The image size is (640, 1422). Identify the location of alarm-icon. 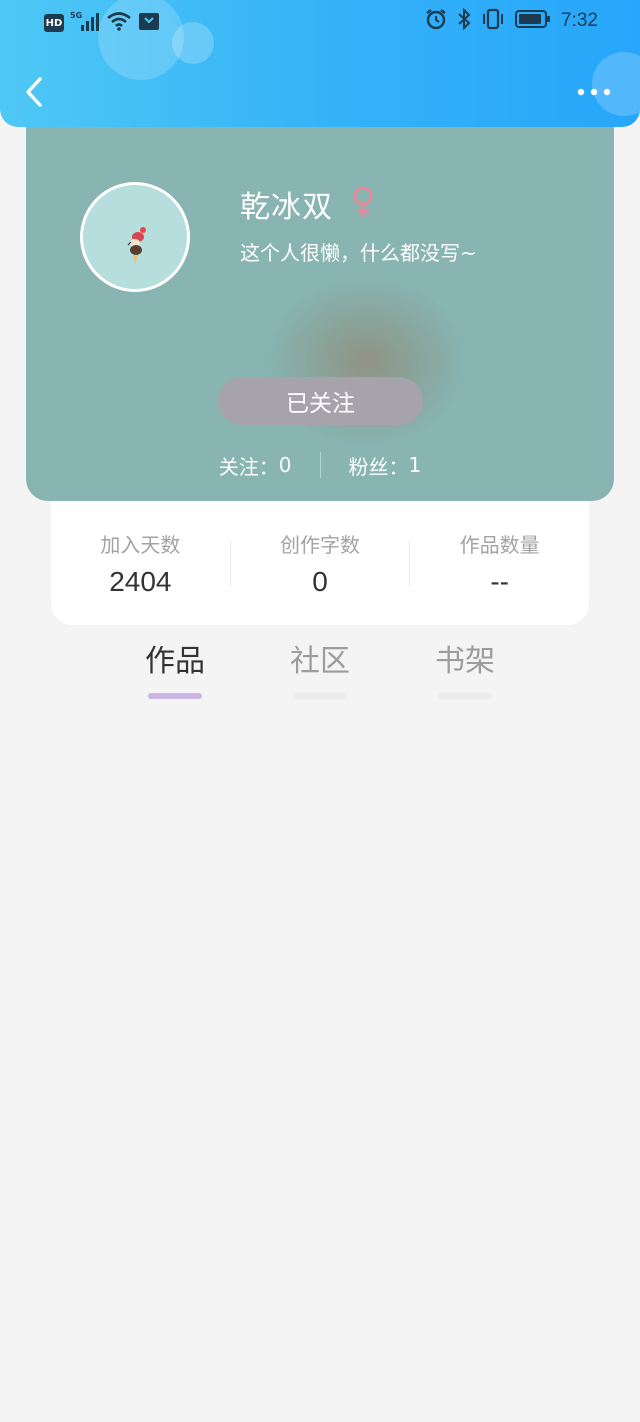
(436, 21).